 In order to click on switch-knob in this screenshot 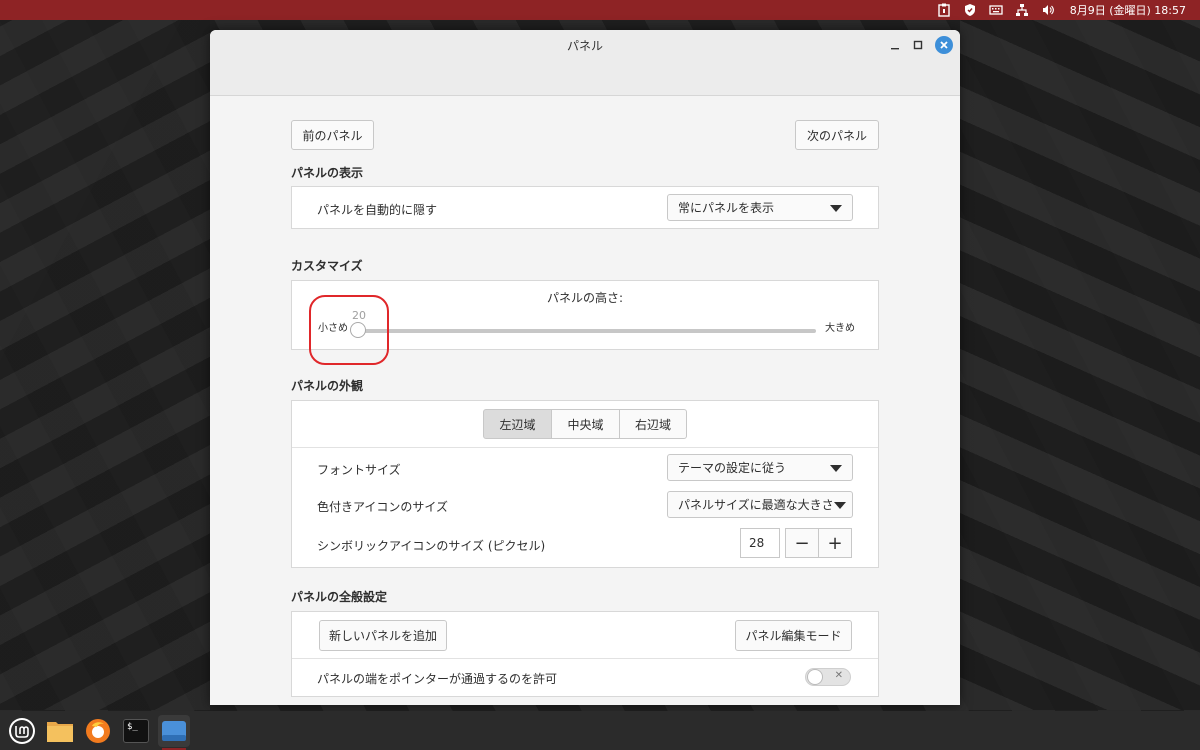, I will do `click(815, 677)`.